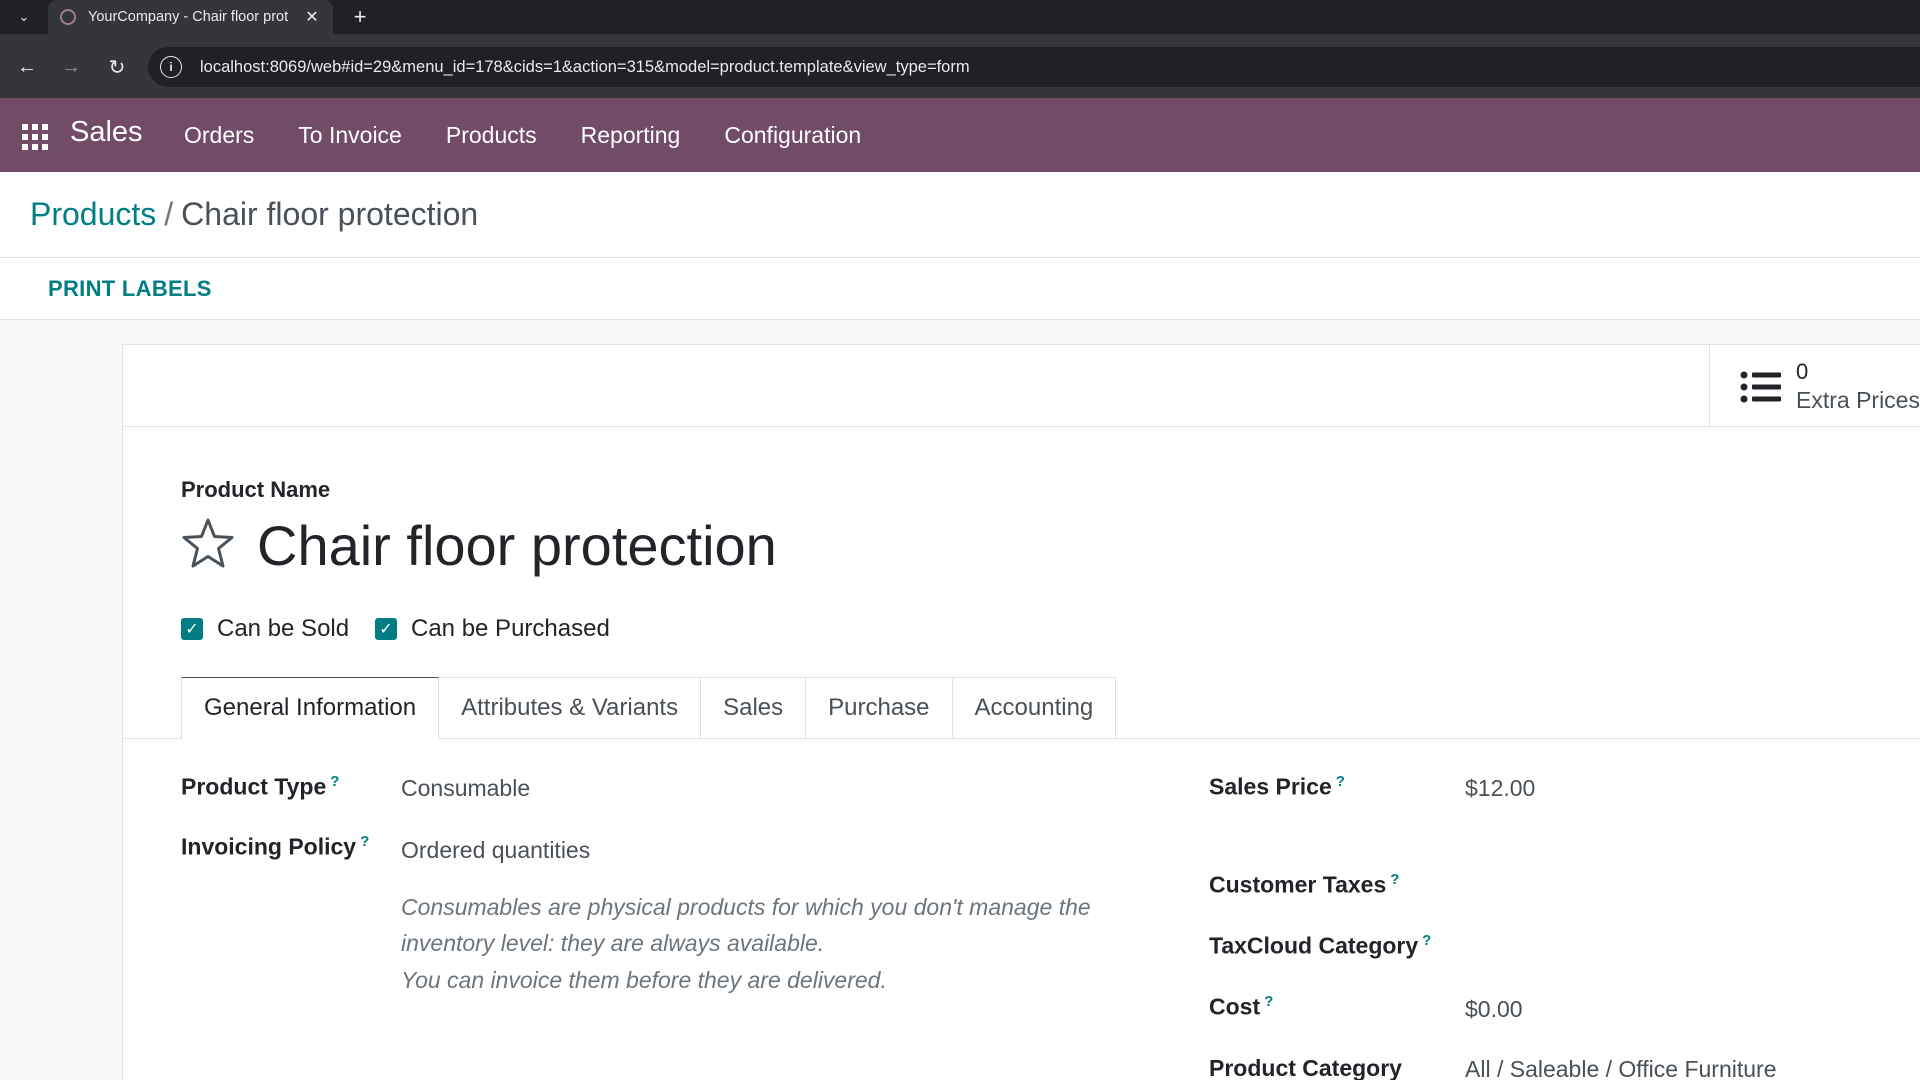  I want to click on can-be-sold-checkbox-row: ✓ Can be Sold, so click(265, 629).